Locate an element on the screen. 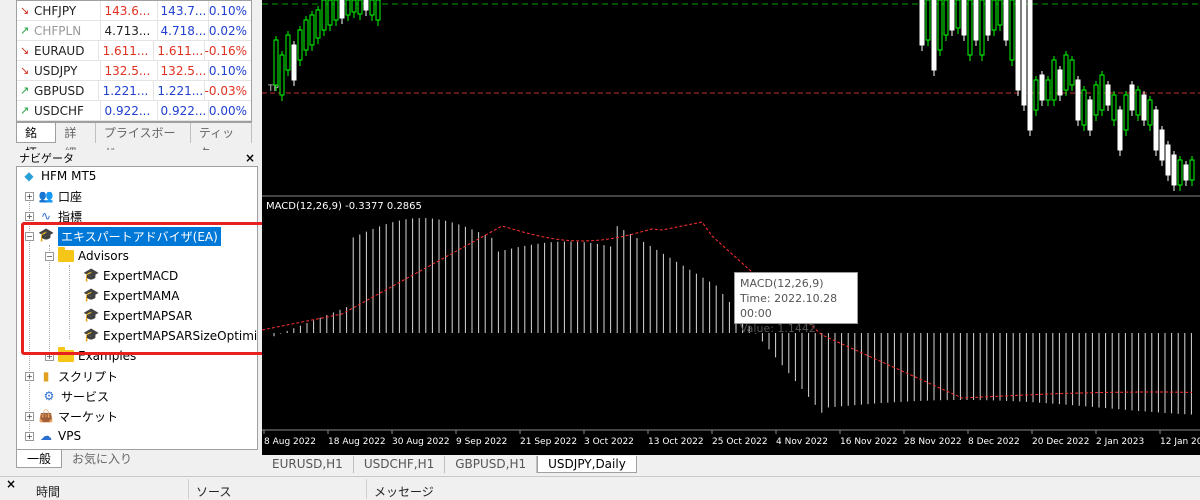 This screenshot has height=500, width=1200. tree-node-expert-advisors: − 🎓 エキスパートアドバイザ(EA) is located at coordinates (123, 236).